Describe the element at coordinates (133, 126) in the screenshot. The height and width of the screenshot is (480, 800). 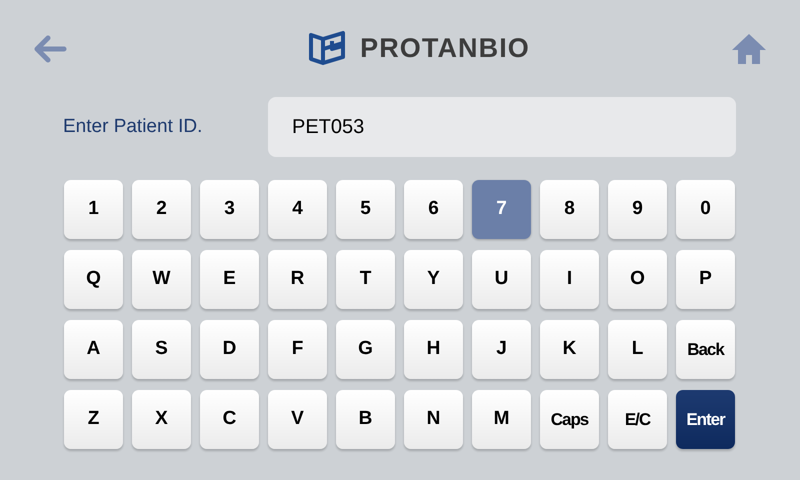
I see `field-label: Enter Patient ID.` at that location.